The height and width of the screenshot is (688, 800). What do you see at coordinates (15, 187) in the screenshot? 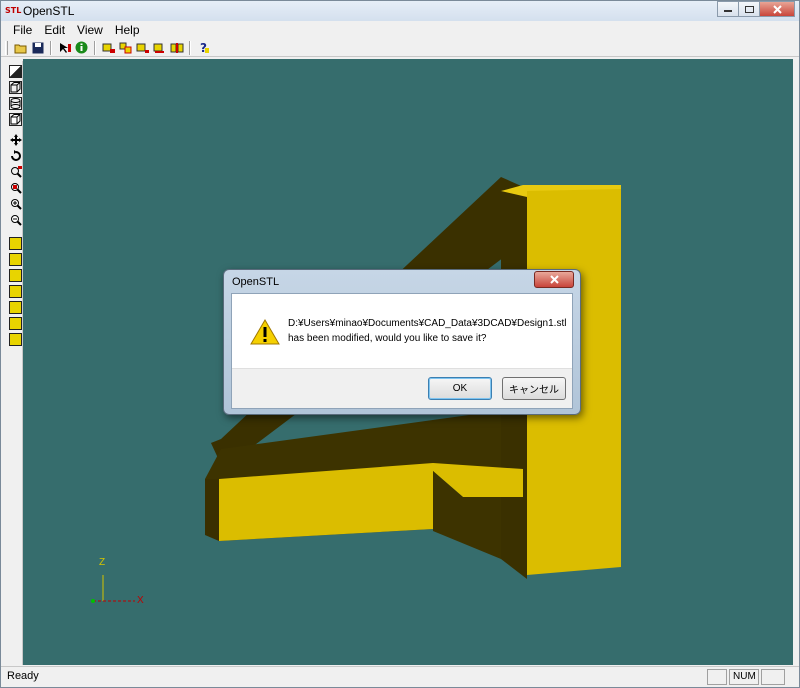
I see `zoom-all-icon` at bounding box center [15, 187].